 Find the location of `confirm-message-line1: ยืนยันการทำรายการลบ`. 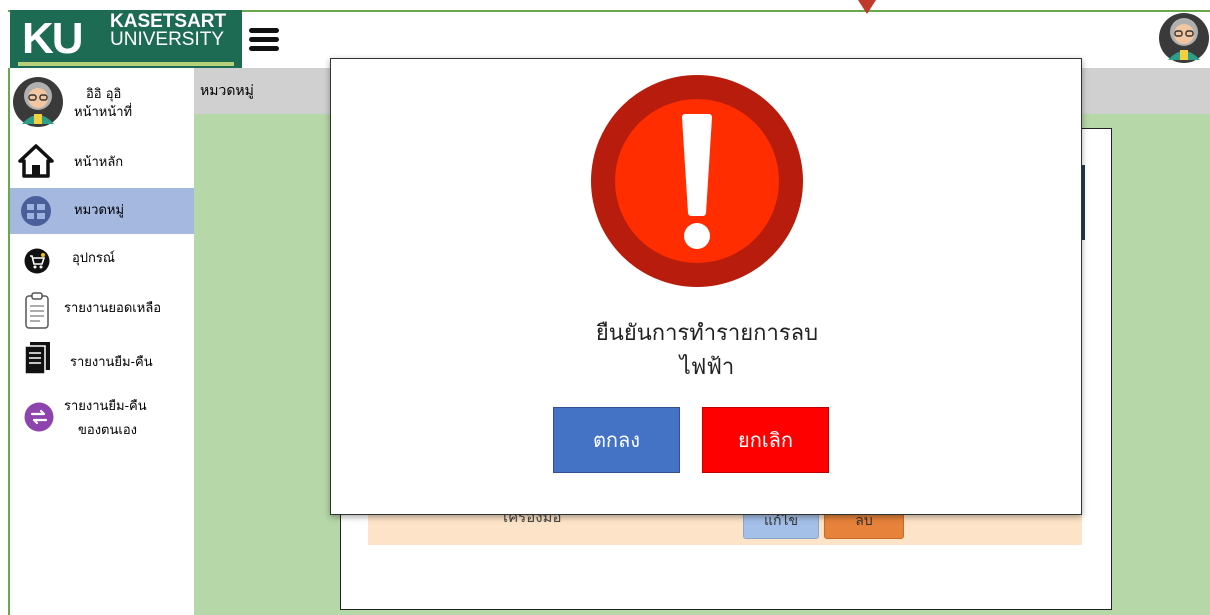

confirm-message-line1: ยืนยันการทำรายการลบ is located at coordinates (707, 333).